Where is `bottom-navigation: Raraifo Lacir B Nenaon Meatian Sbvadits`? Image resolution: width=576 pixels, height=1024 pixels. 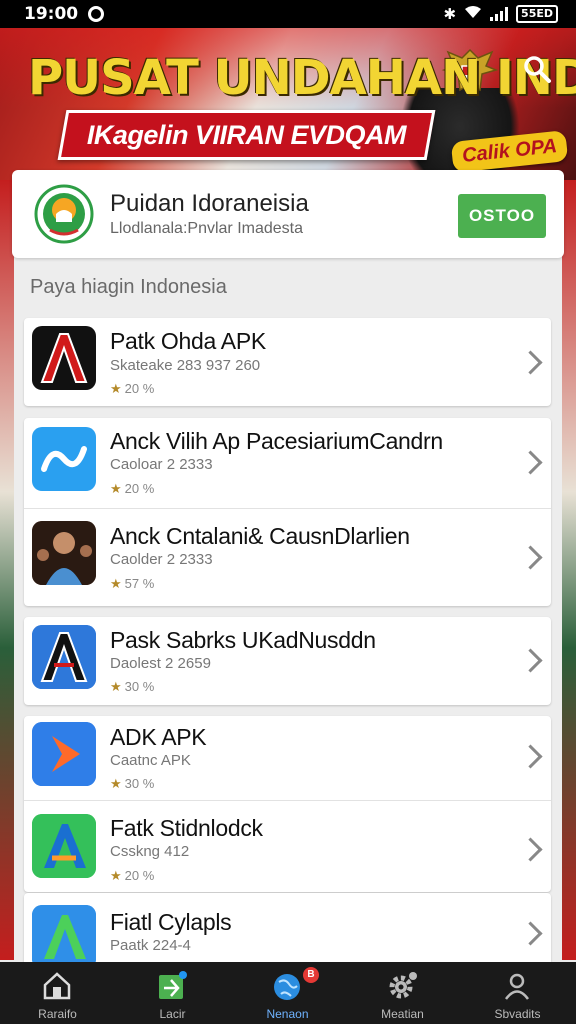
bottom-navigation: Raraifo Lacir B Nenaon Meatian Sbvadits is located at coordinates (288, 993).